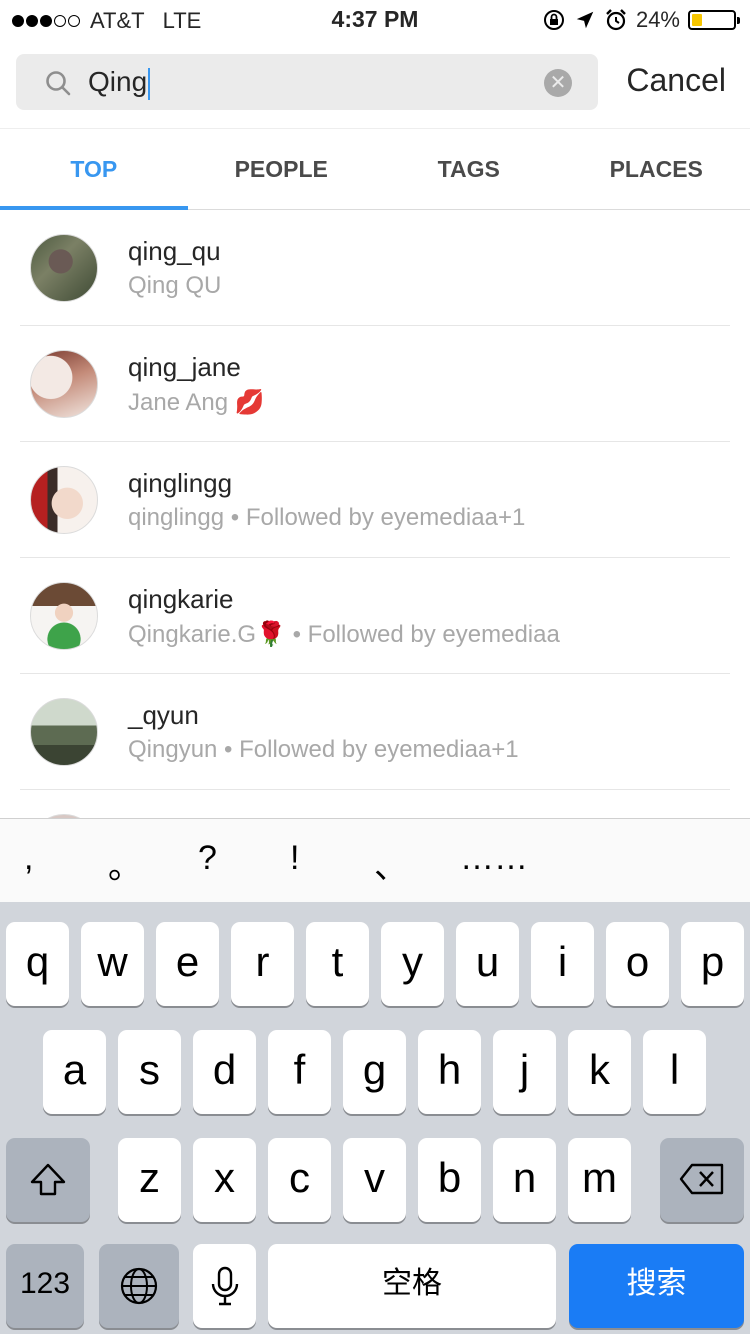 The height and width of the screenshot is (1334, 750). What do you see at coordinates (180, 483) in the screenshot?
I see `result-username: qinglingg` at bounding box center [180, 483].